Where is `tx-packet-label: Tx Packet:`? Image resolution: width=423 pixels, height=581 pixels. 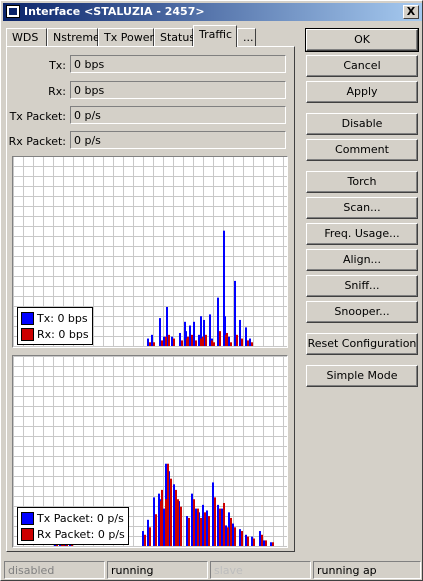 tx-packet-label: Tx Packet: is located at coordinates (37, 116).